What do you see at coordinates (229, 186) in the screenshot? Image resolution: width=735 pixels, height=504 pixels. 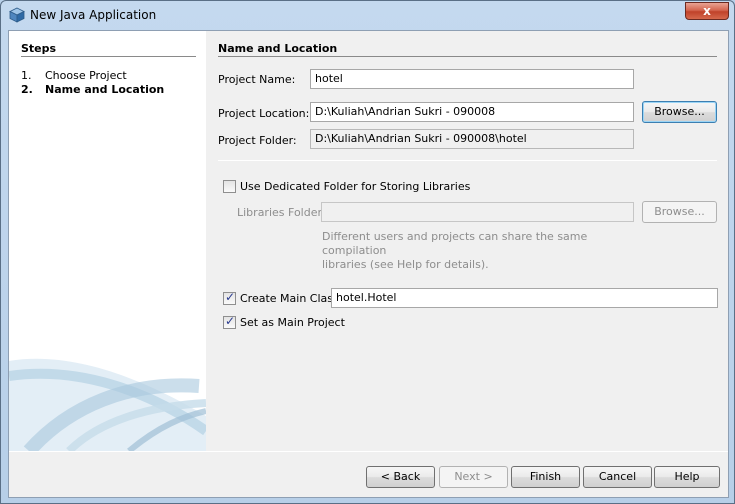 I see `dedicated-folder-checkbox` at bounding box center [229, 186].